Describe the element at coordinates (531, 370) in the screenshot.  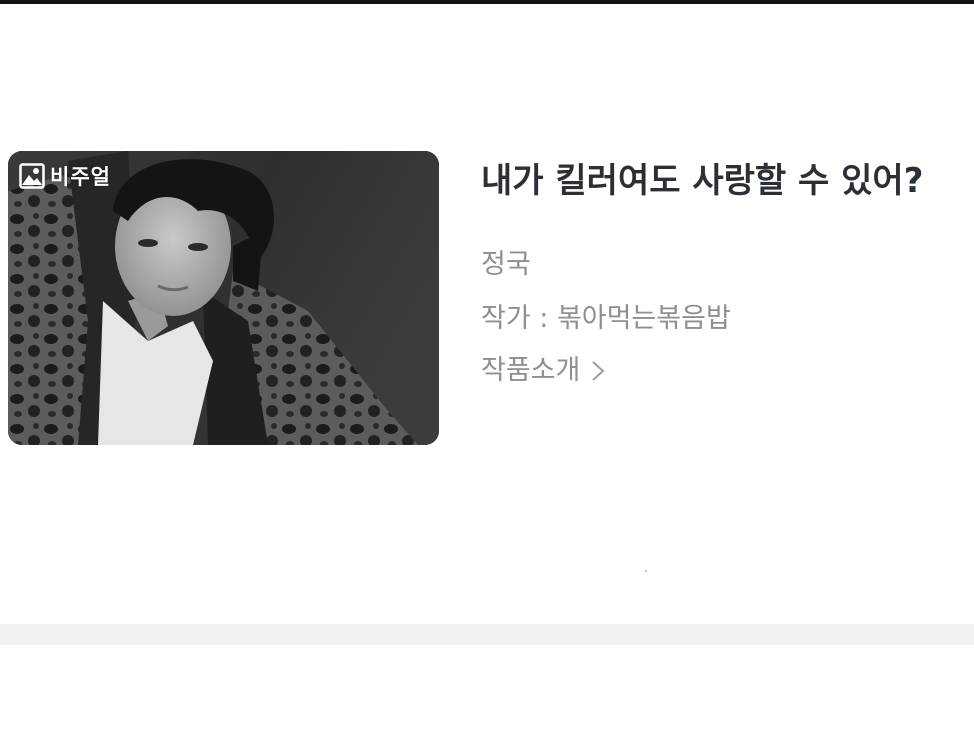
I see `work-intro-label: 작품소개` at that location.